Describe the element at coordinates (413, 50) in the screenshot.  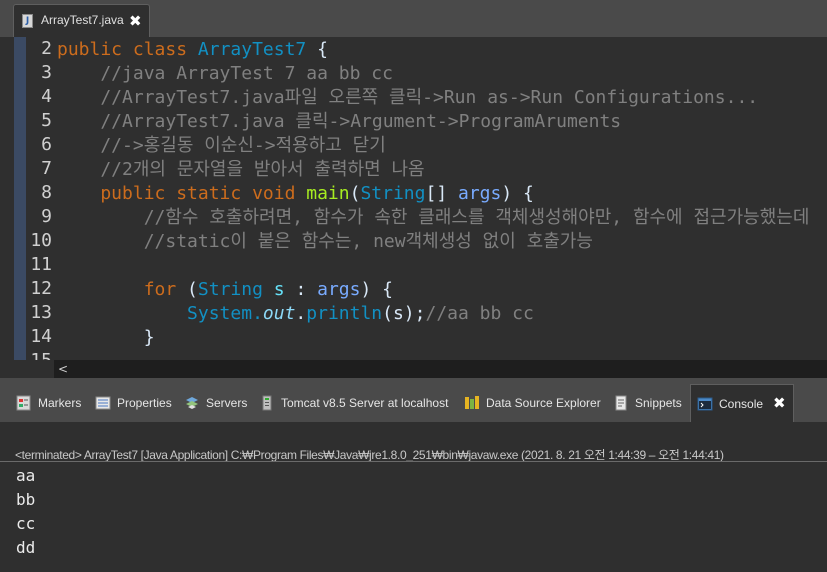
I see `code-line: 2 public class ArrayTest7 {` at that location.